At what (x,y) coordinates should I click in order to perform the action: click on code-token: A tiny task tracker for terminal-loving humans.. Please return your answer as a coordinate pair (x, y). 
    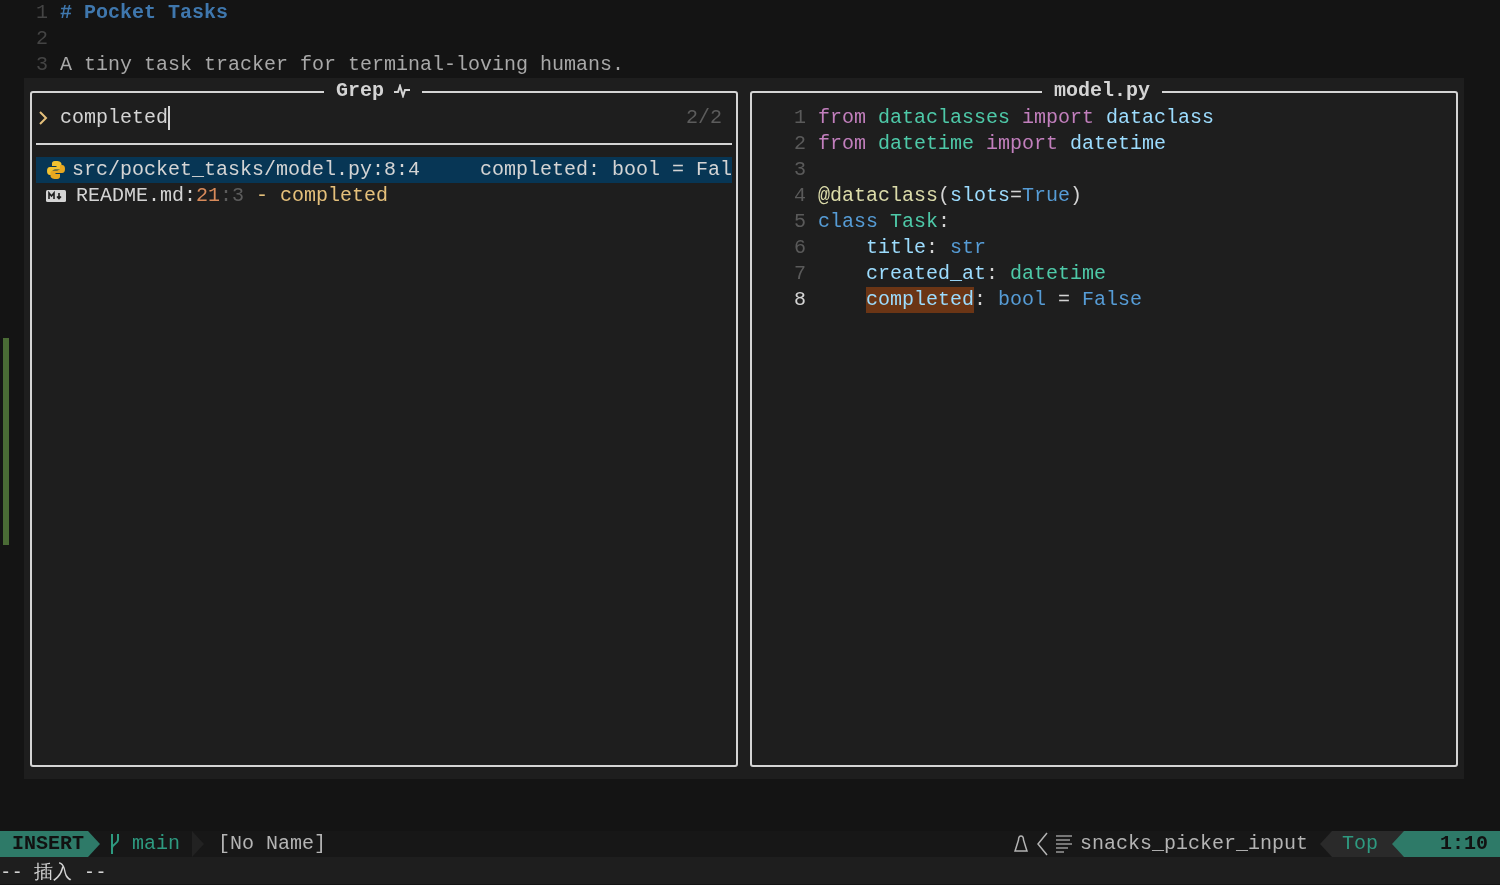
    Looking at the image, I should click on (342, 65).